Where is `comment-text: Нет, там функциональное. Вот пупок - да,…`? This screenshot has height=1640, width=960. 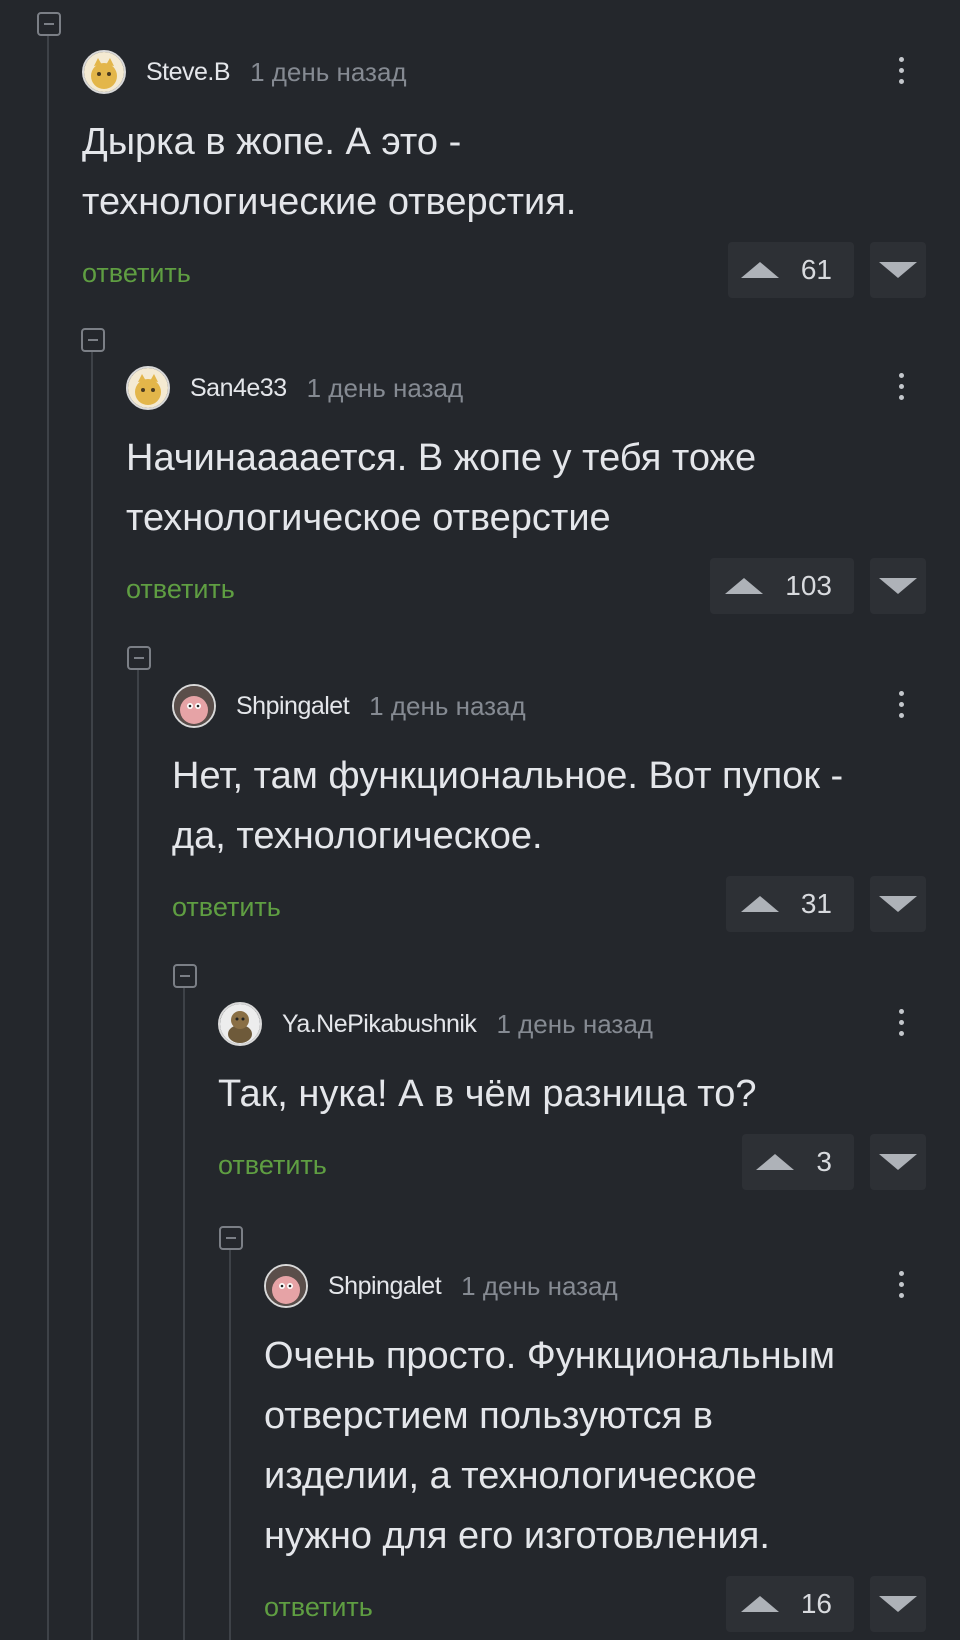 comment-text: Нет, там функциональное. Вот пупок - да,… is located at coordinates (507, 806).